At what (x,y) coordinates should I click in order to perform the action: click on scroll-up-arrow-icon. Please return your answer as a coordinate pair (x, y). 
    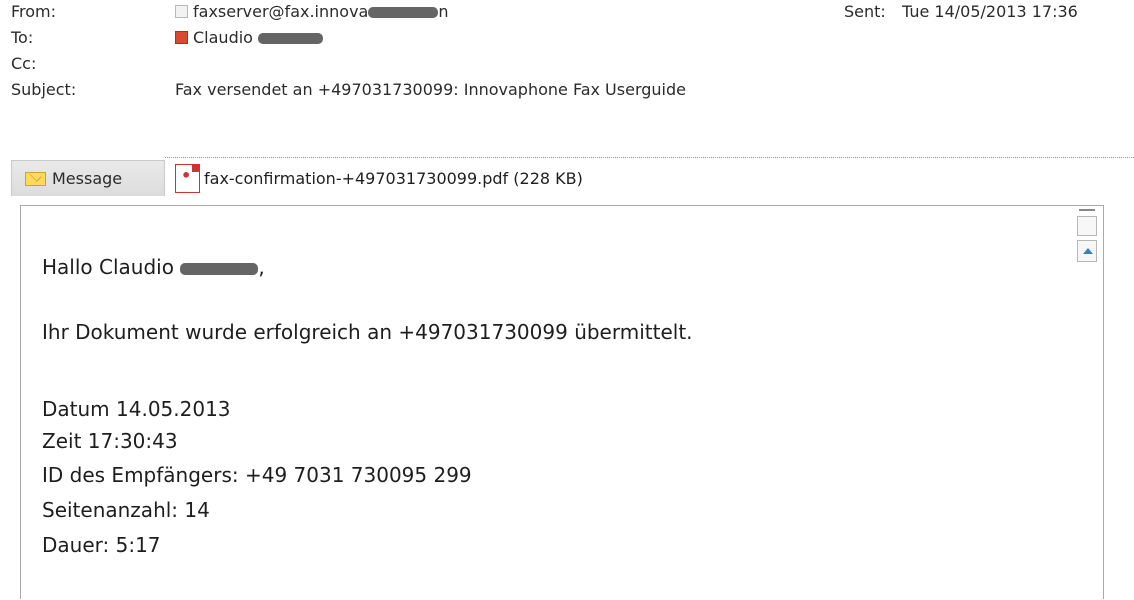
    Looking at the image, I should click on (1087, 251).